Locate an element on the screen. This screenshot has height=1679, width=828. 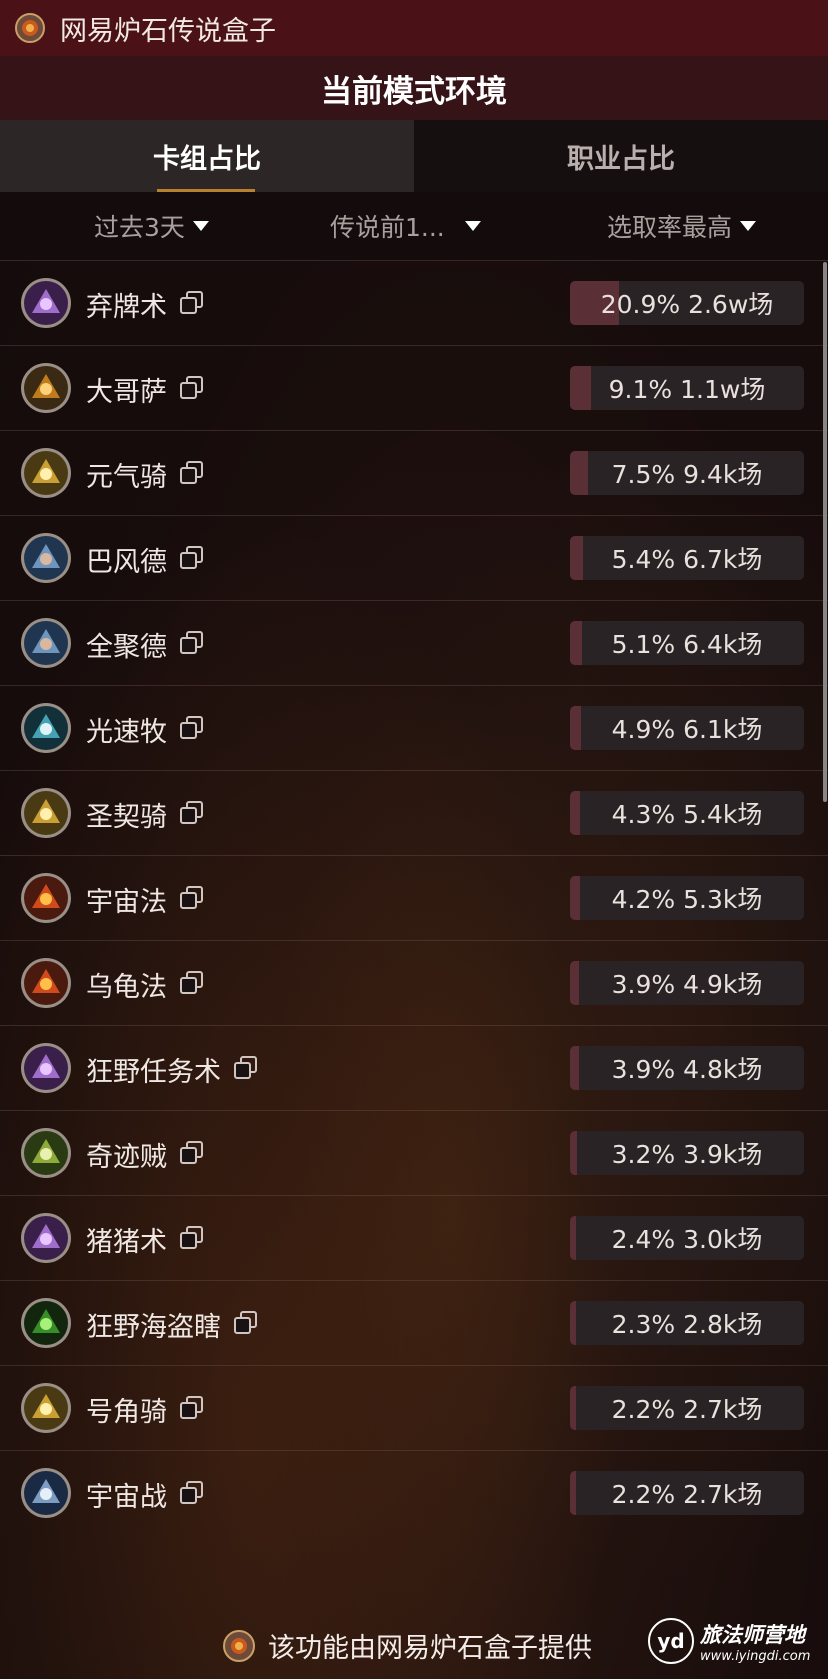
footer: 该功能由网易炉石盒子提供 yd 旅法师营地 www.iyingdi.com is located at coordinates (414, 1642).